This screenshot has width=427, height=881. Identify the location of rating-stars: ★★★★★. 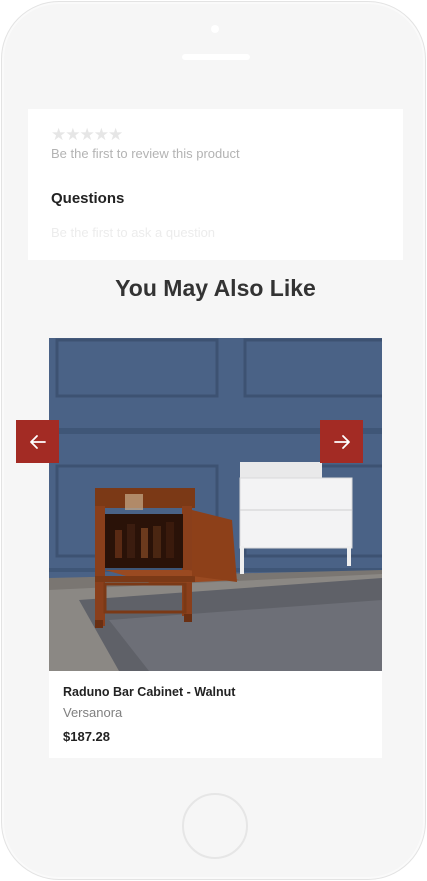
(87, 135).